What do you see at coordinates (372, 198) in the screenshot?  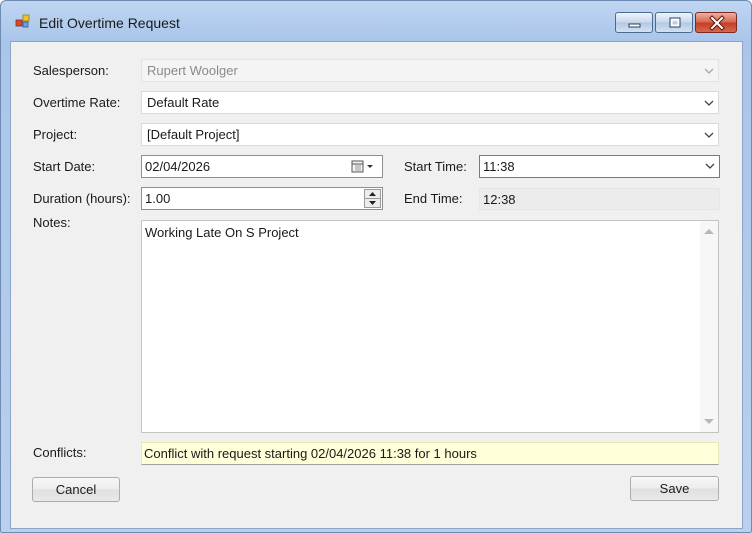 I see `spinner-arrows-icon` at bounding box center [372, 198].